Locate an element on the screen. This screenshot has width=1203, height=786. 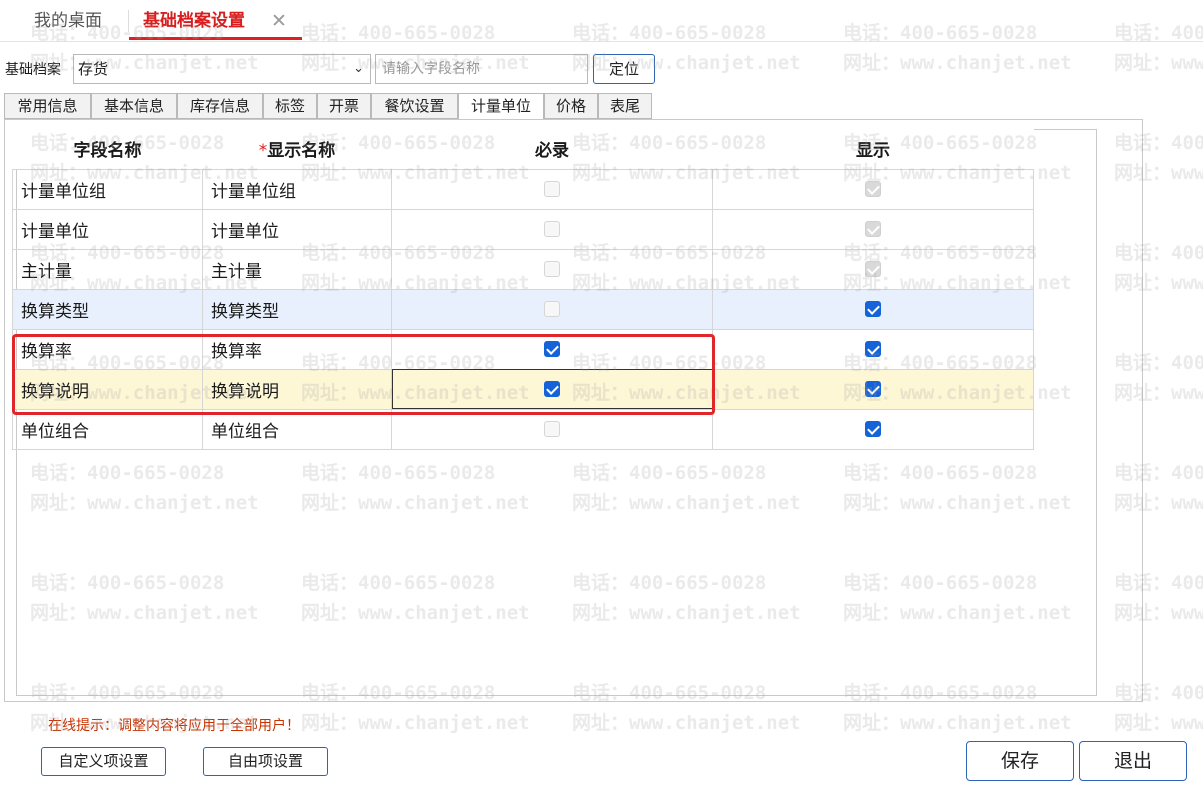
tab-my-desktop: 我的桌面 is located at coordinates (68, 21).